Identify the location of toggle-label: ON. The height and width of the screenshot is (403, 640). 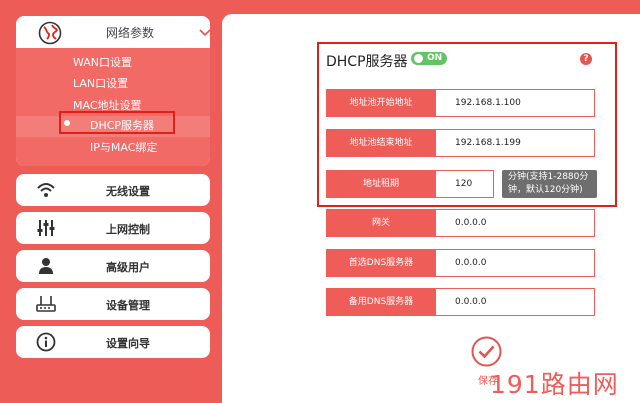
(435, 58).